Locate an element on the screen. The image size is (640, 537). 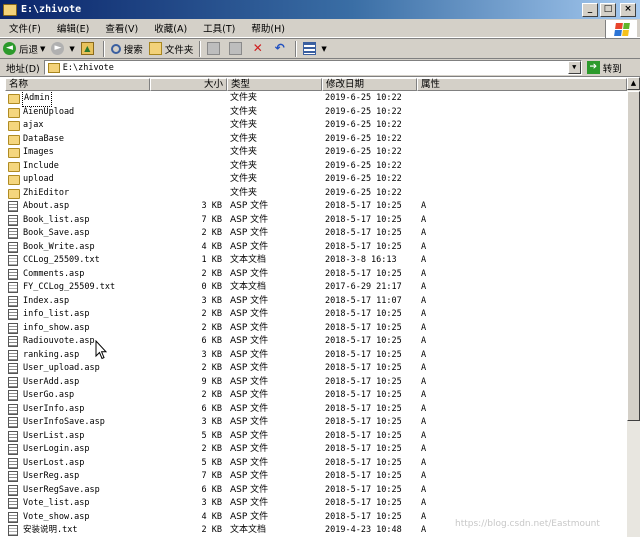
menu-help: 帮助(H) is located at coordinates (267, 28).